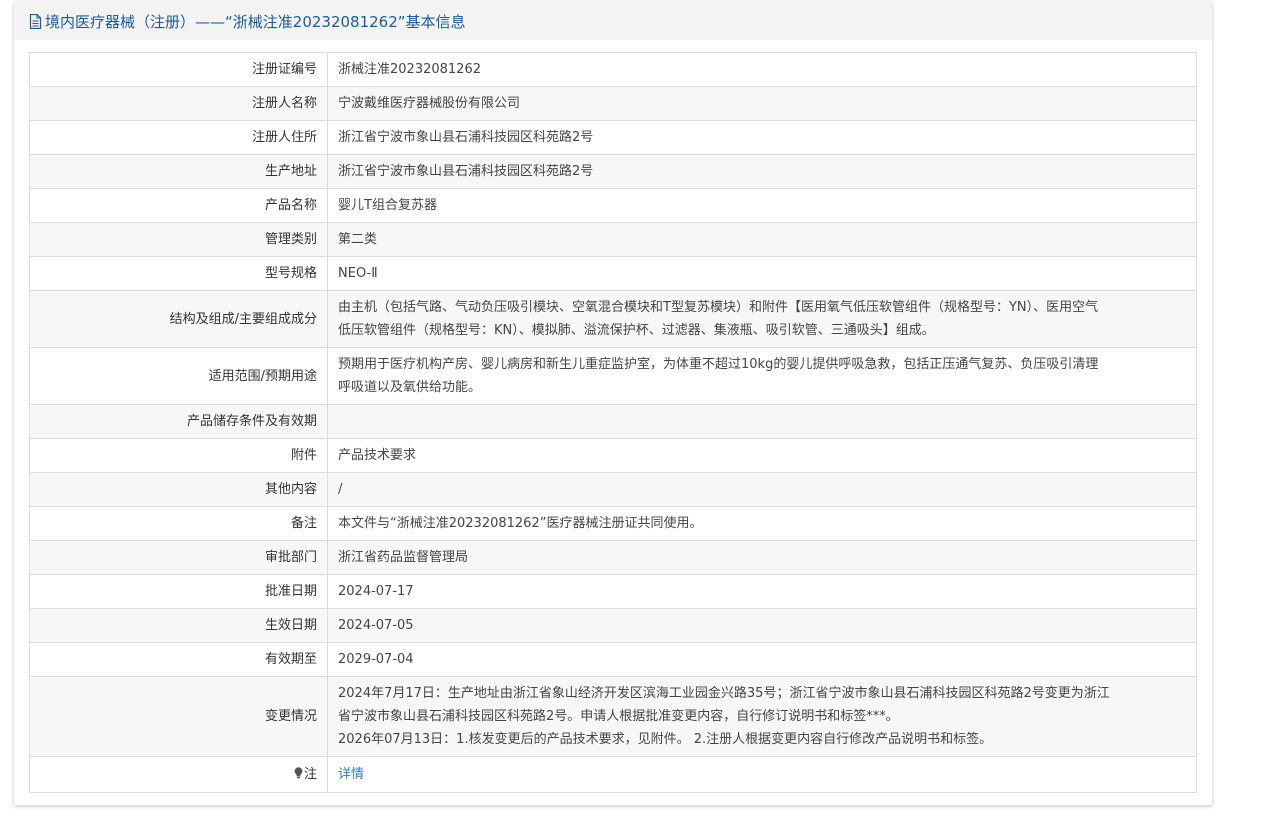  I want to click on row-value: 婴儿T组合复苏器, so click(762, 205).